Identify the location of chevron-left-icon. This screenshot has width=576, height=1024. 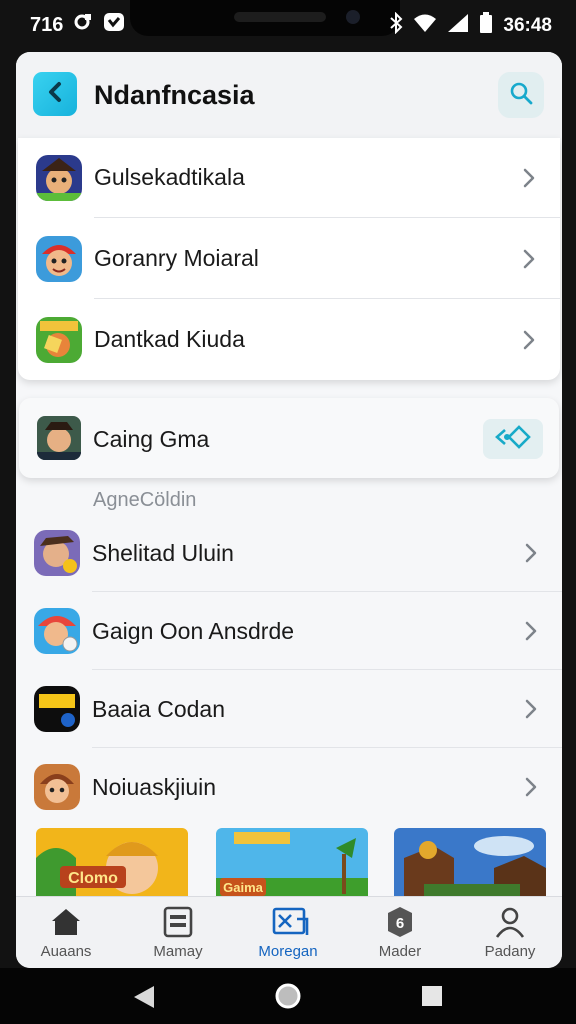
(55, 94).